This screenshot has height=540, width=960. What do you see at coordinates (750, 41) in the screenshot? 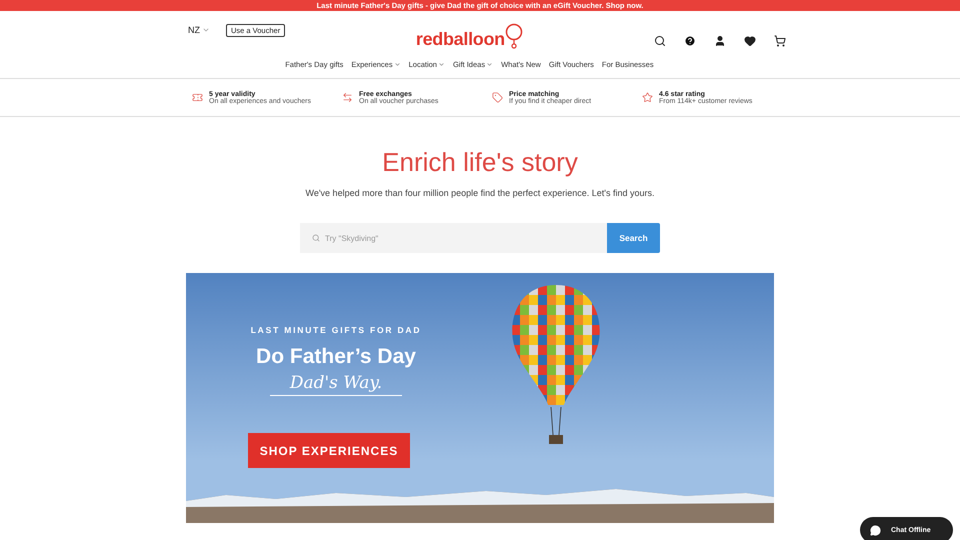
I see `heart-icon` at bounding box center [750, 41].